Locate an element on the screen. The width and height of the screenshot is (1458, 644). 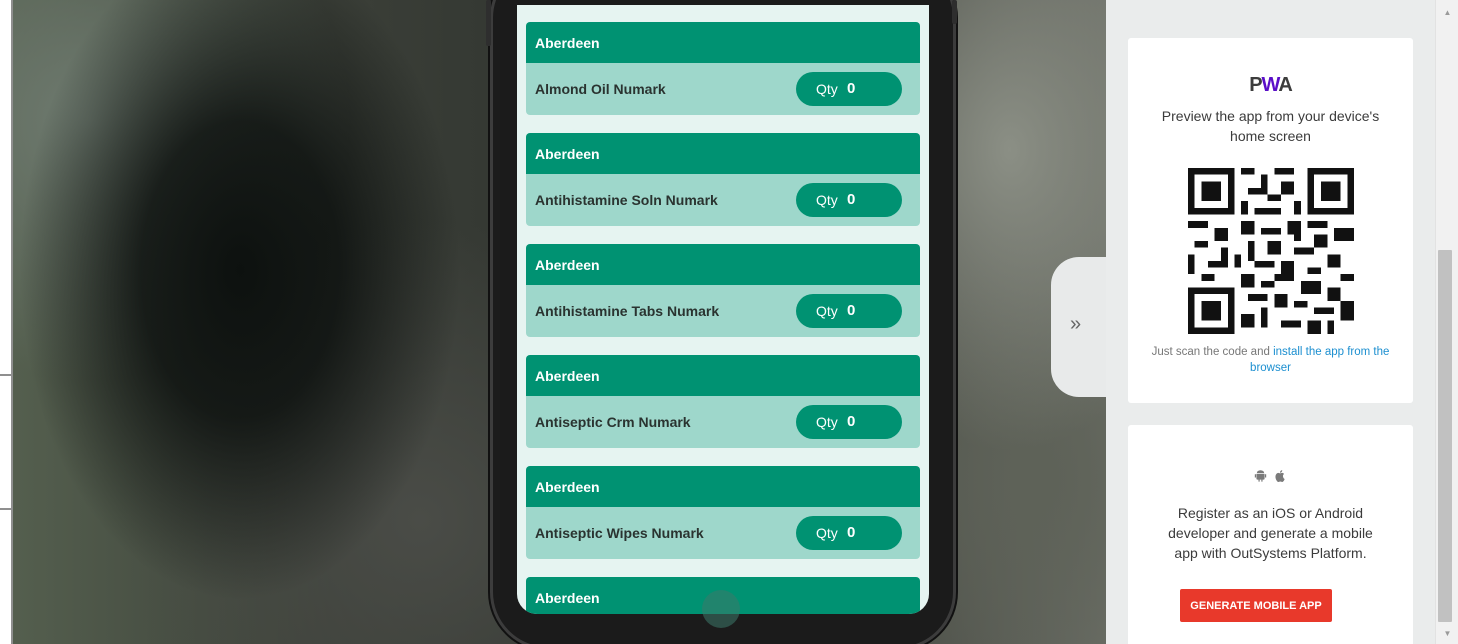
item-row: Antihistamine Tabs Numark Qty 0 is located at coordinates (723, 311).